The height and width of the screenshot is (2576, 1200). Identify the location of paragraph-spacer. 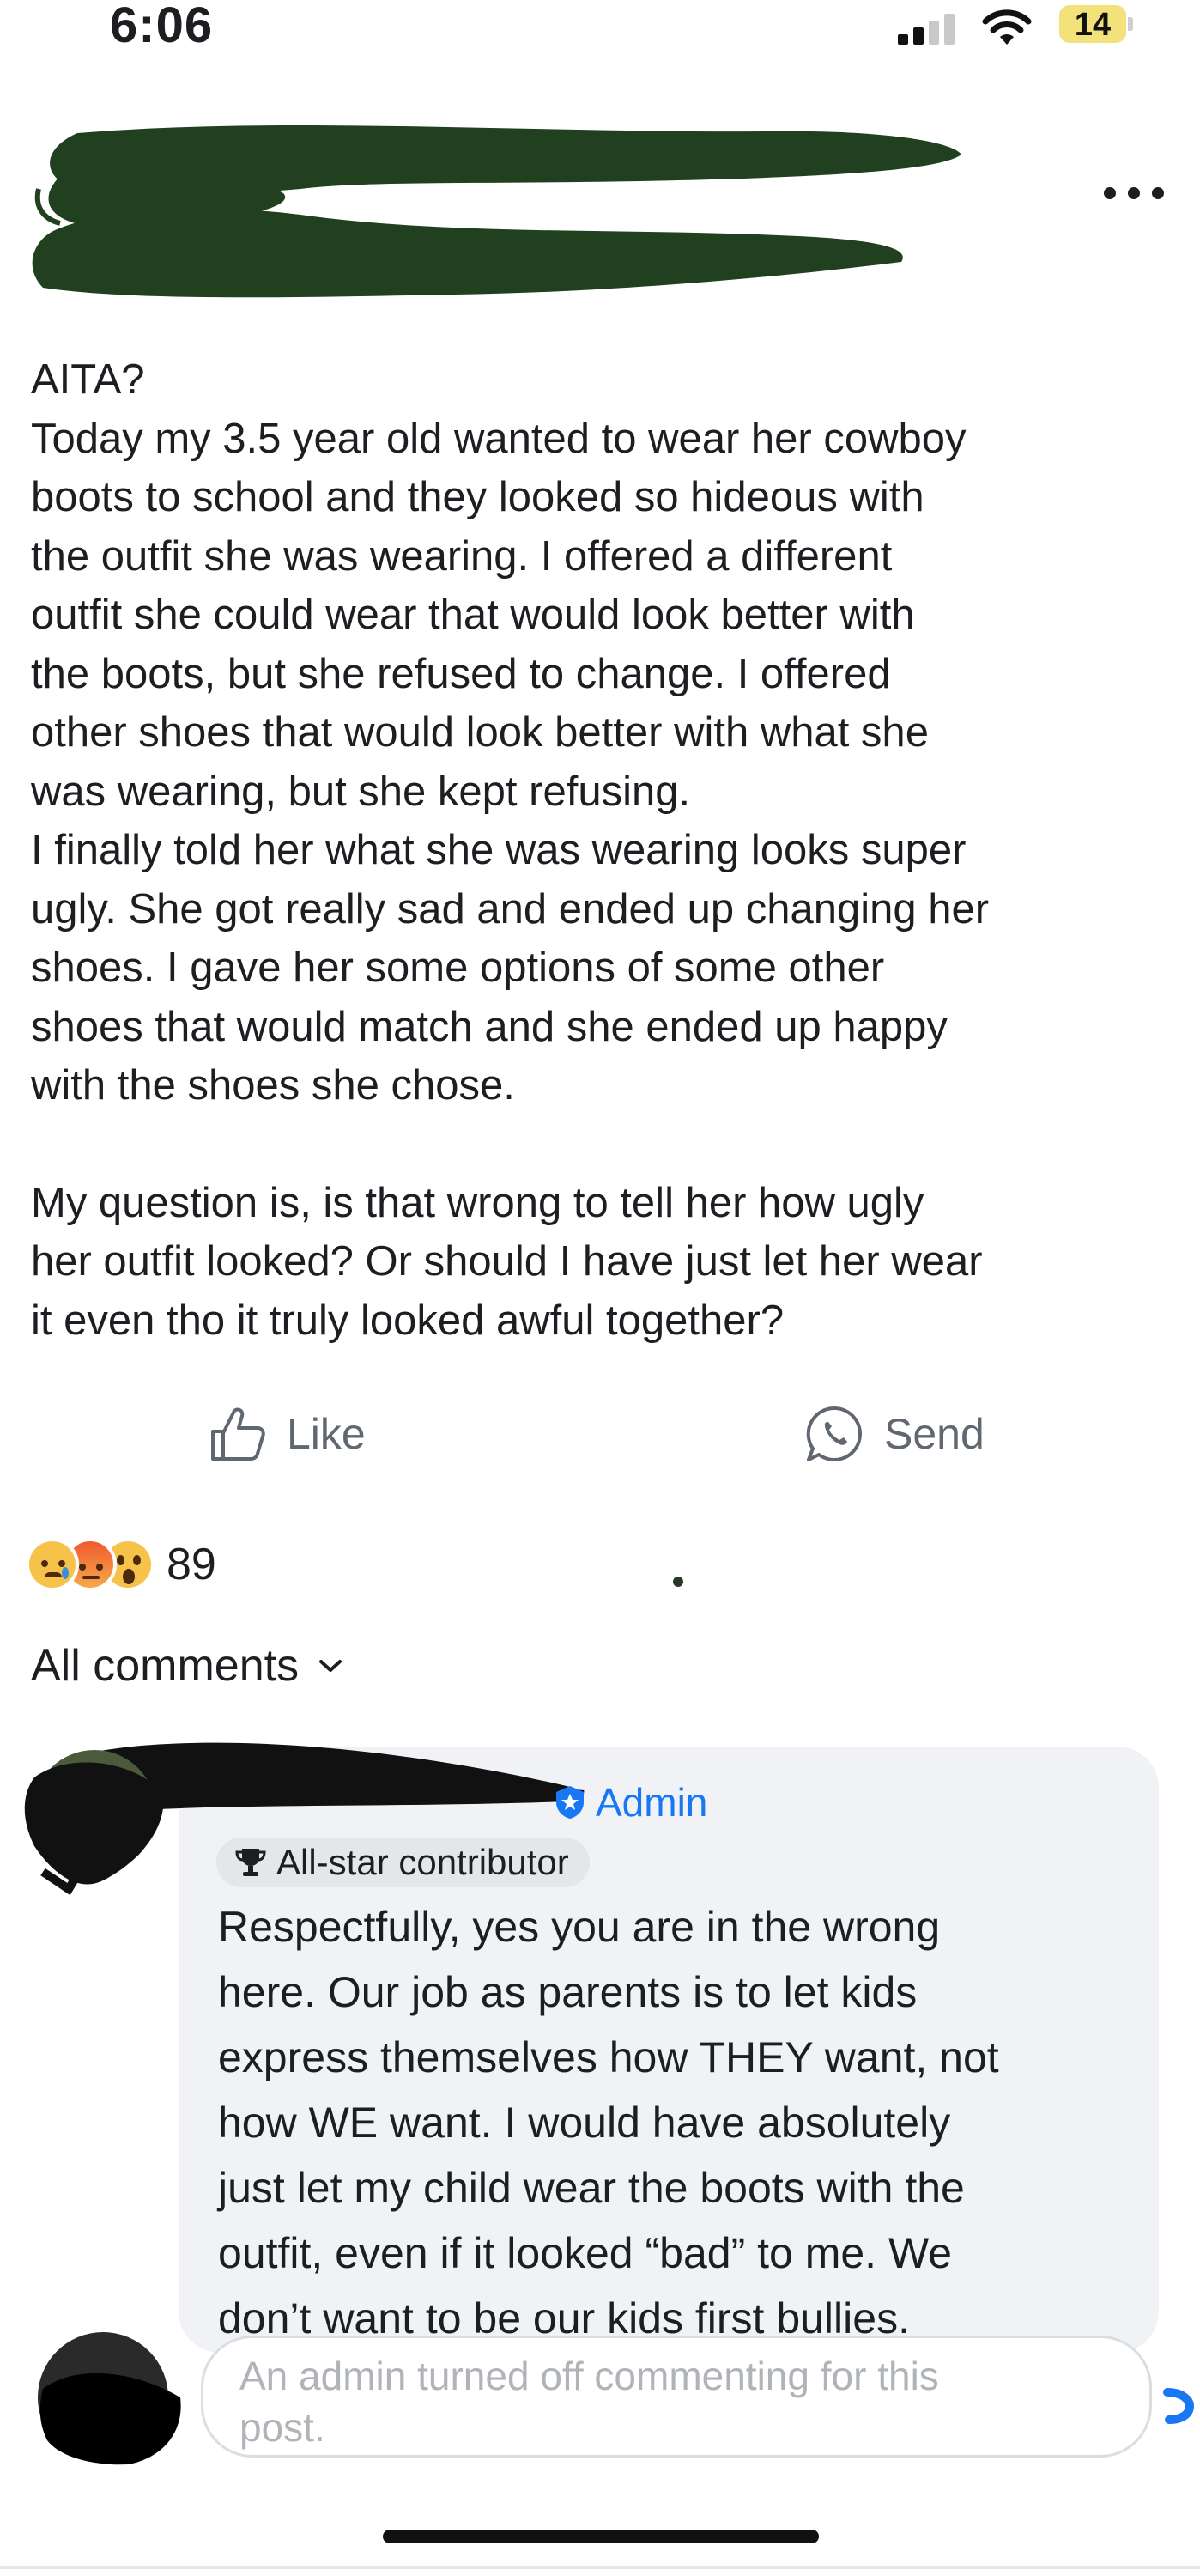
(606, 1144).